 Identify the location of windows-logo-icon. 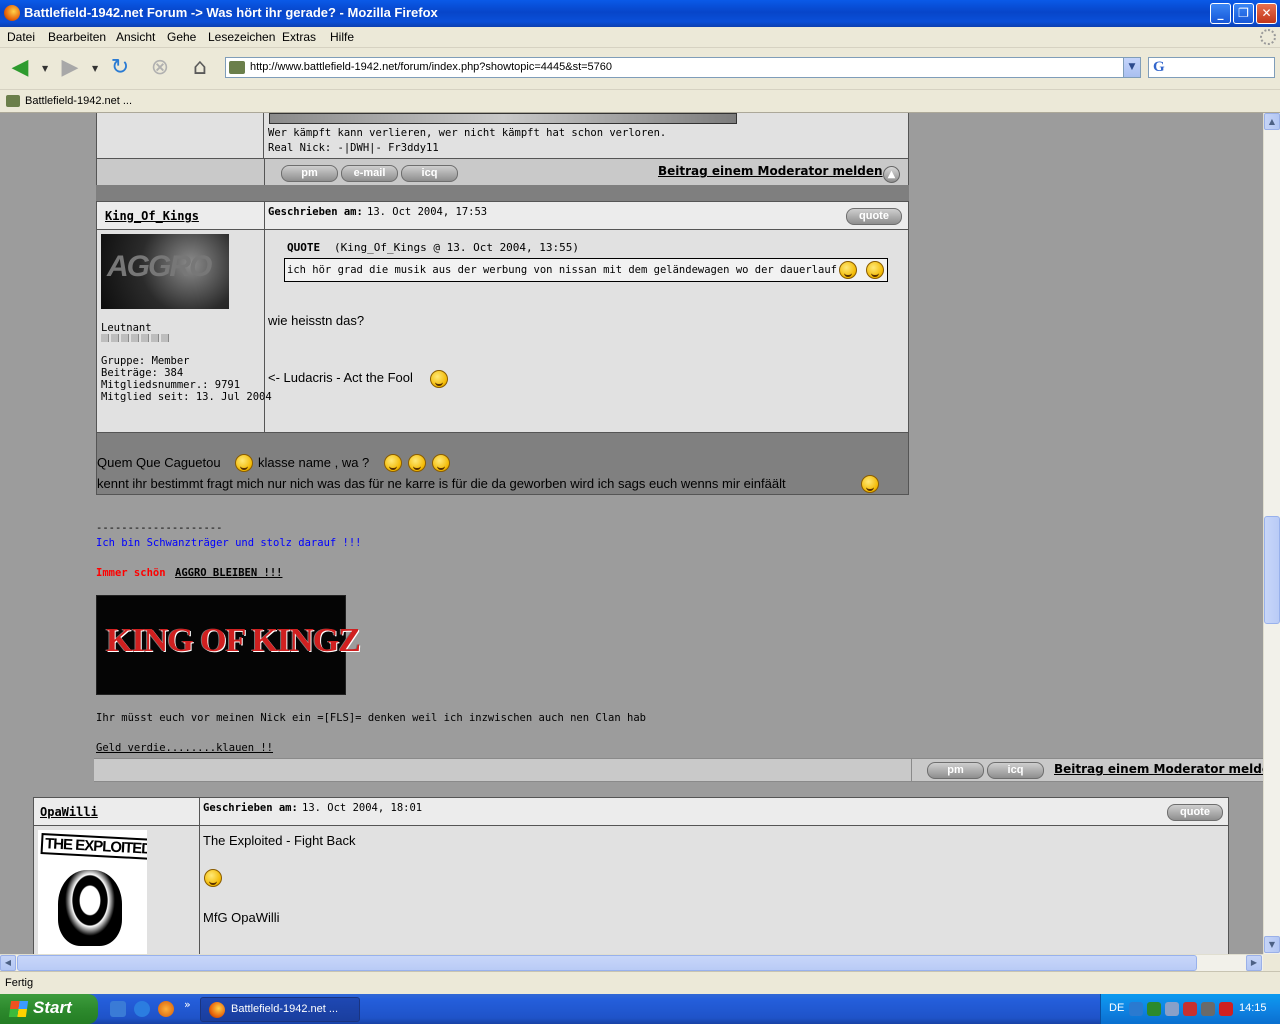
(18, 1009).